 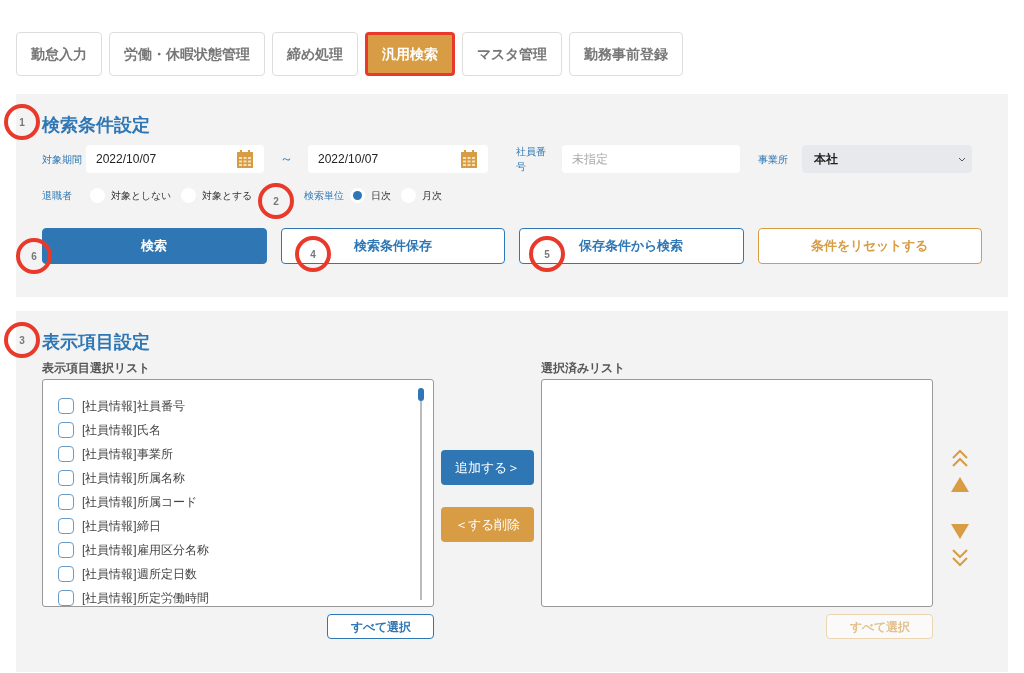 What do you see at coordinates (626, 54) in the screenshot?
I see `tab: 勤務事前登録` at bounding box center [626, 54].